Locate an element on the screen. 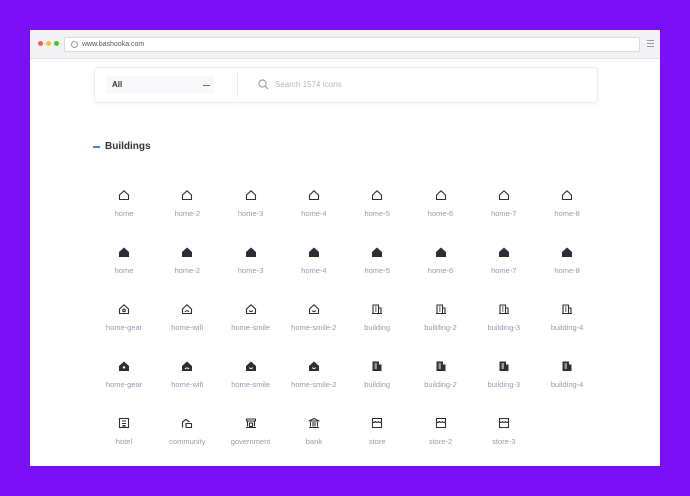  category-selected-value: All is located at coordinates (117, 84).